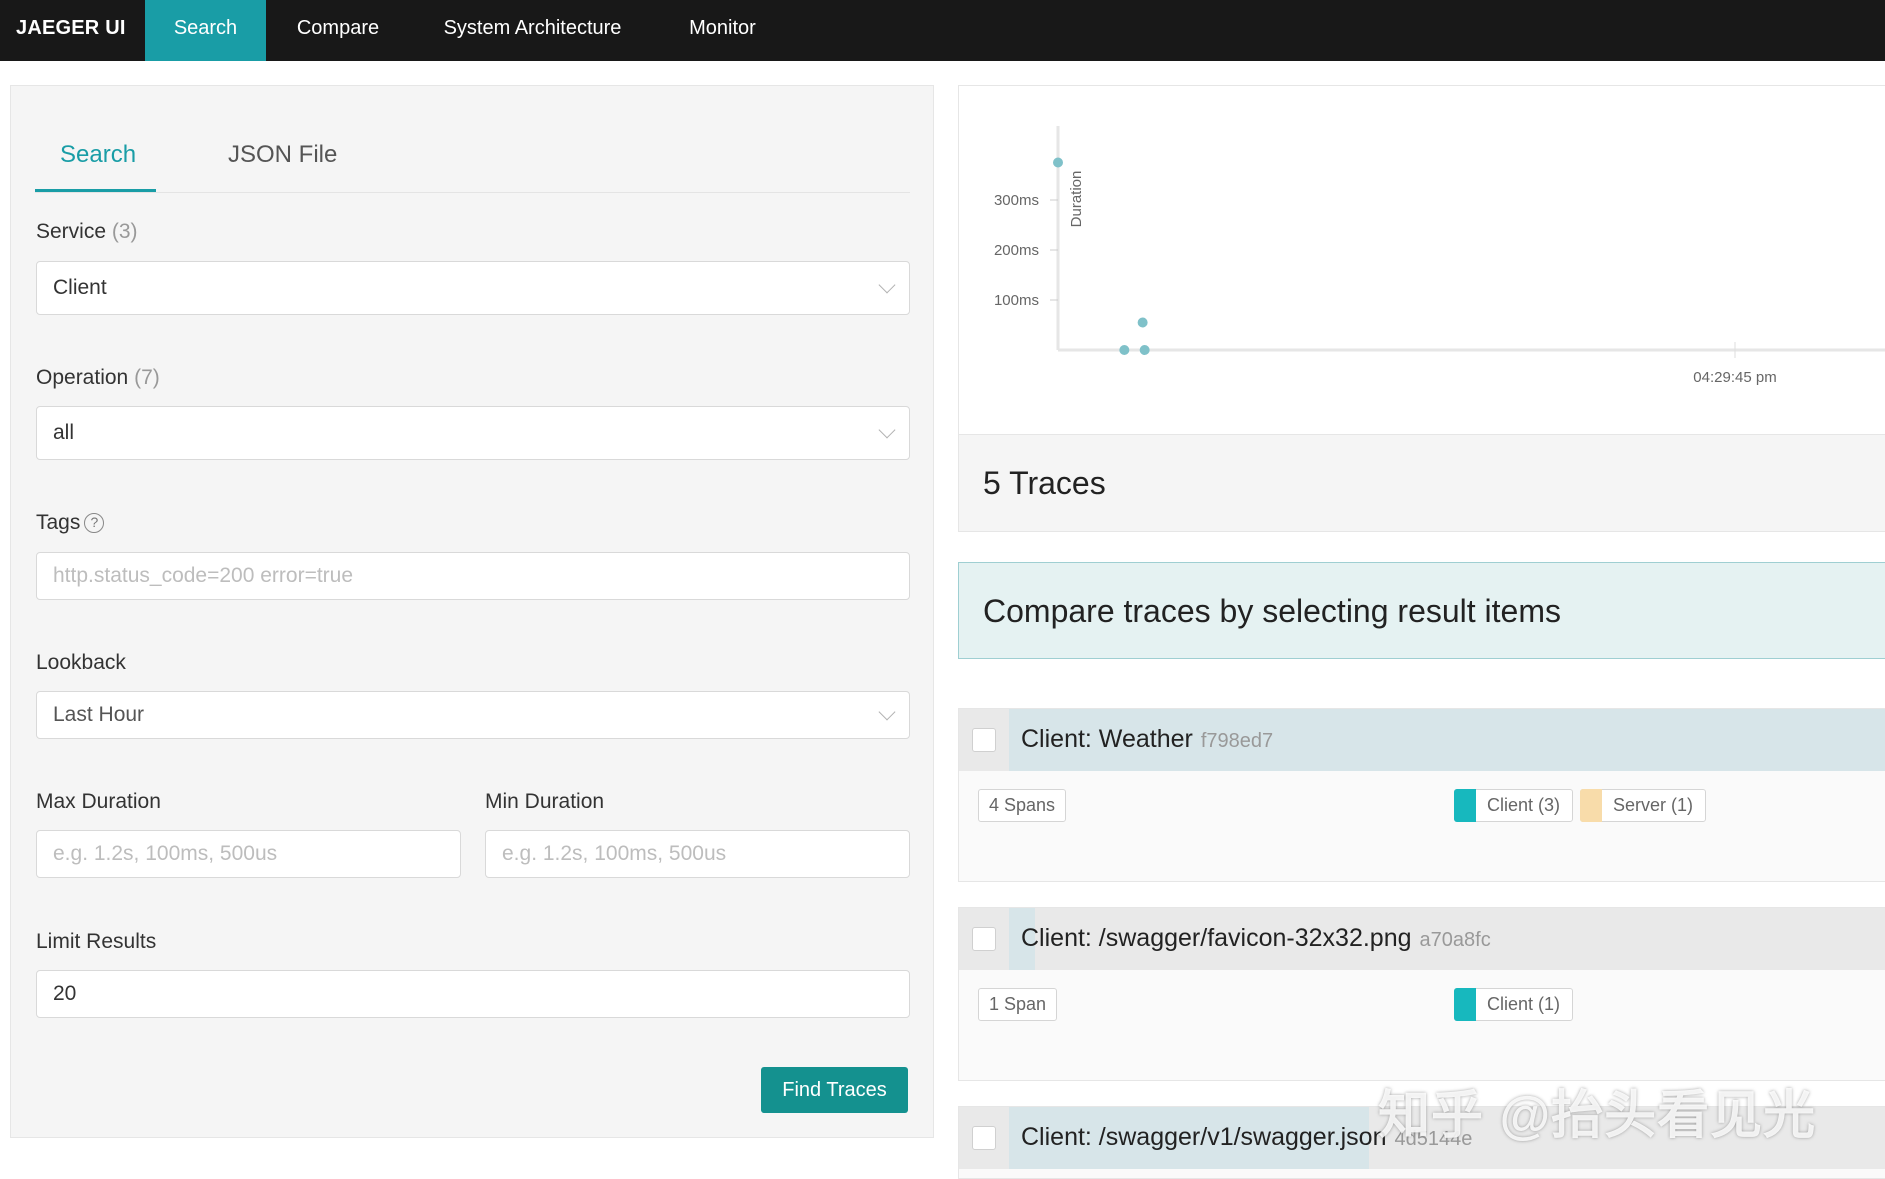  What do you see at coordinates (98, 801) in the screenshot?
I see `max-duration-label: Max Duration` at bounding box center [98, 801].